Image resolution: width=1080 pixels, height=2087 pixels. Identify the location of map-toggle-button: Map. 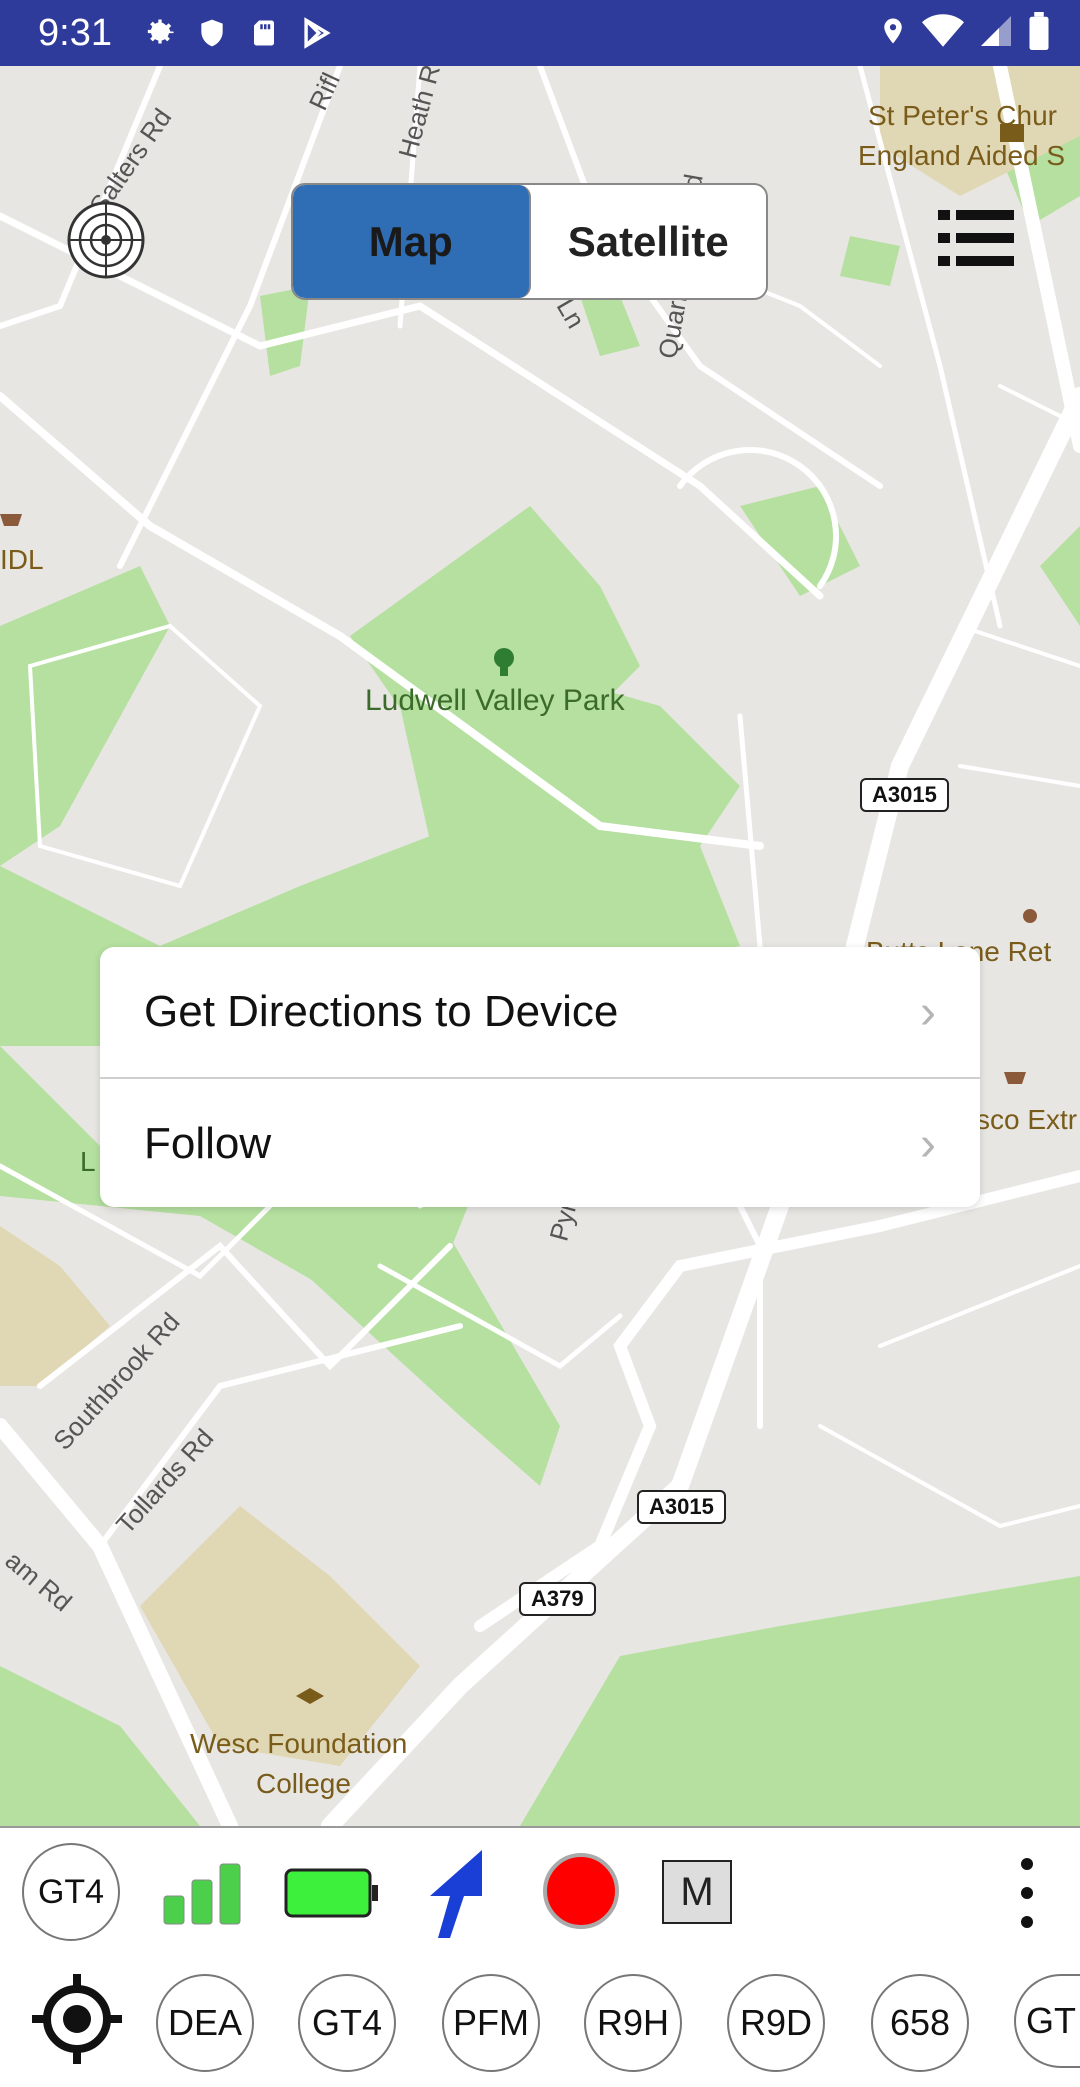
(412, 241).